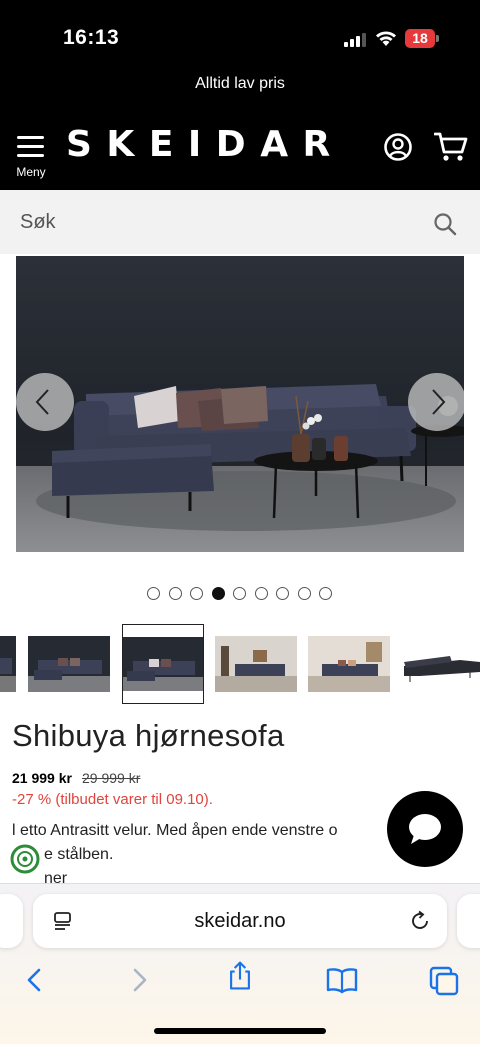 The height and width of the screenshot is (1044, 480). I want to click on search-bar, so click(240, 222).